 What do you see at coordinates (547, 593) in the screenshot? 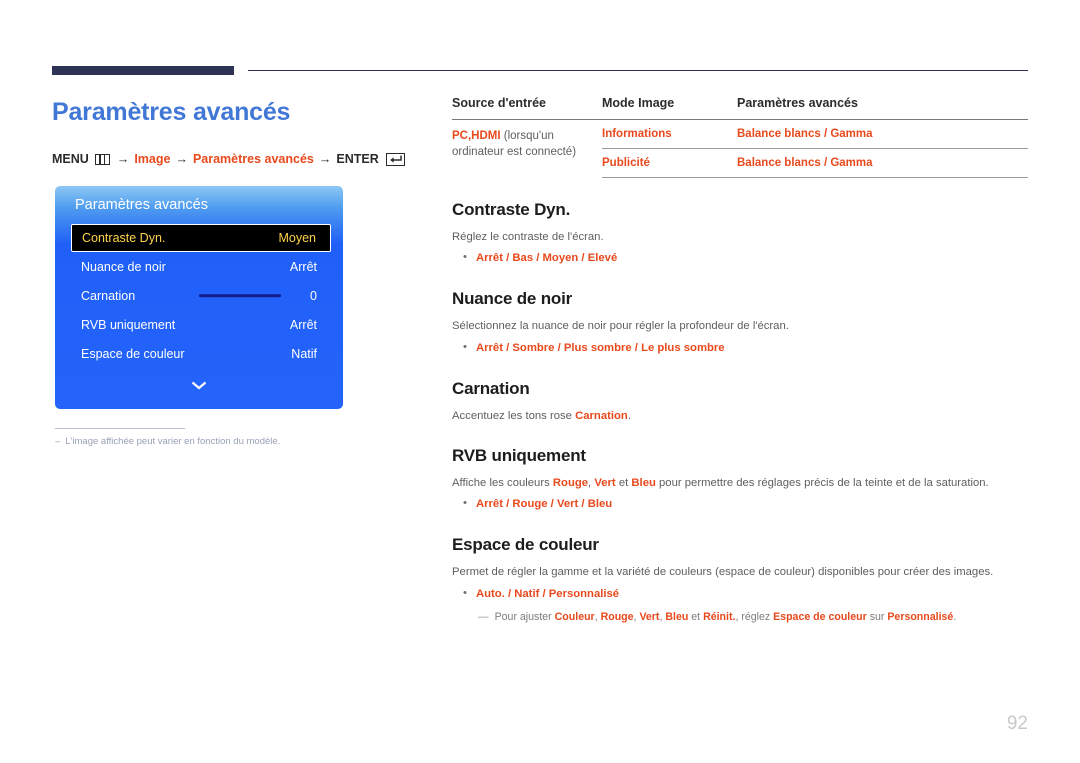
I see `section-options-text: Auto. / Natif / Personnalisé` at bounding box center [547, 593].